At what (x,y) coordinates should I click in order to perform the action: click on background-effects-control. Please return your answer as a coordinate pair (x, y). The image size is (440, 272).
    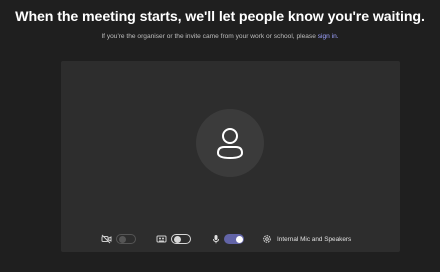
    Looking at the image, I should click on (173, 239).